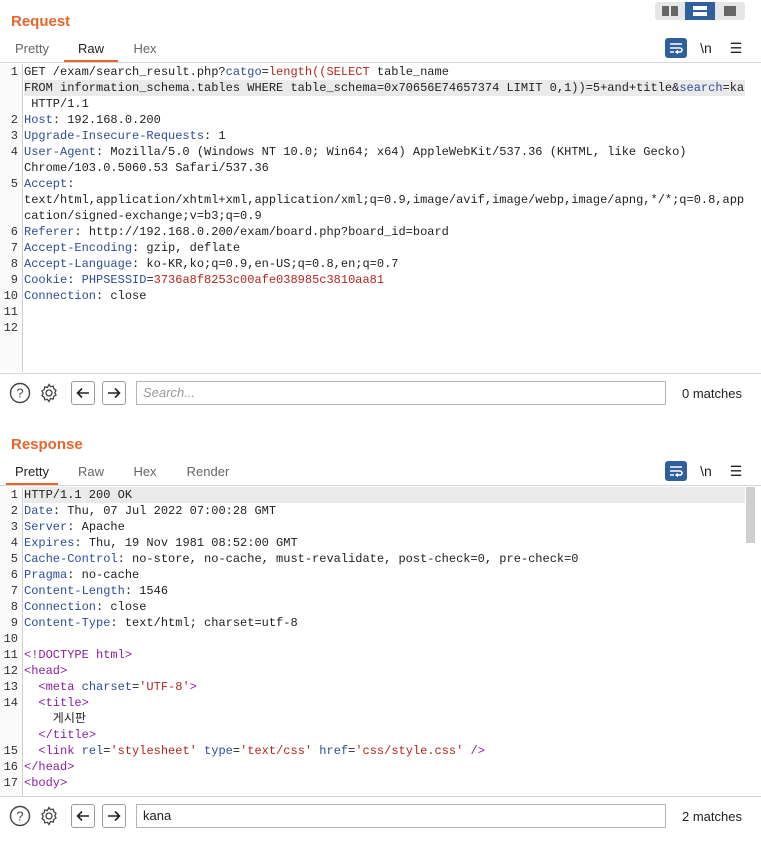 Image resolution: width=761 pixels, height=845 pixels. I want to click on code-token: Cache-Control, so click(71, 559).